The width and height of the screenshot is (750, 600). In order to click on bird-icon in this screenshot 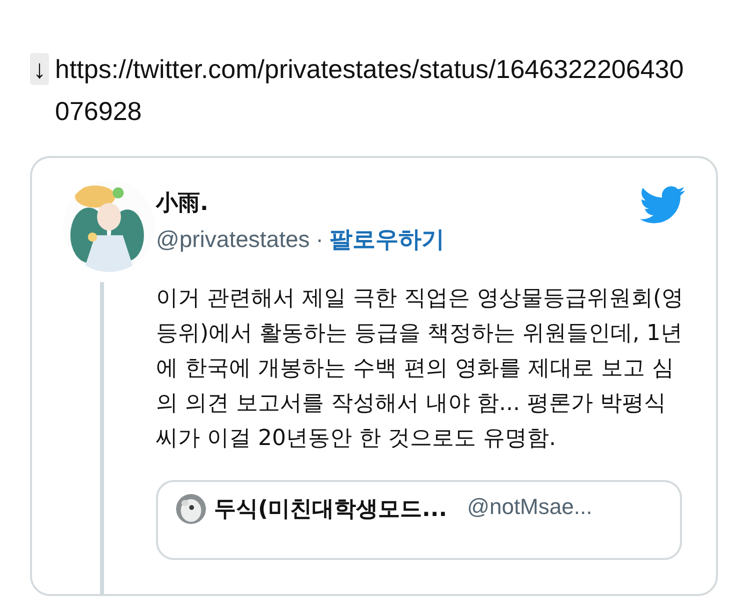, I will do `click(663, 205)`.